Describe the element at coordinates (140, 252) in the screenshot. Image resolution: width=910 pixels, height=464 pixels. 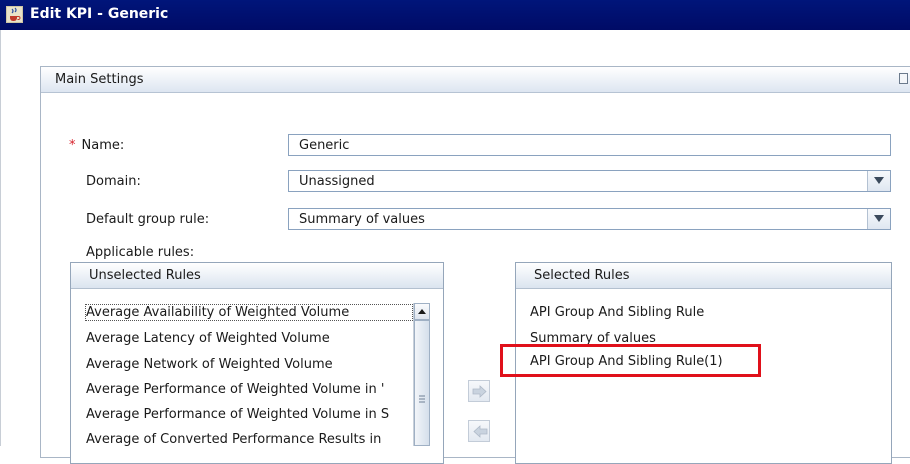
I see `applicable-rules-label: Applicable rules:` at that location.